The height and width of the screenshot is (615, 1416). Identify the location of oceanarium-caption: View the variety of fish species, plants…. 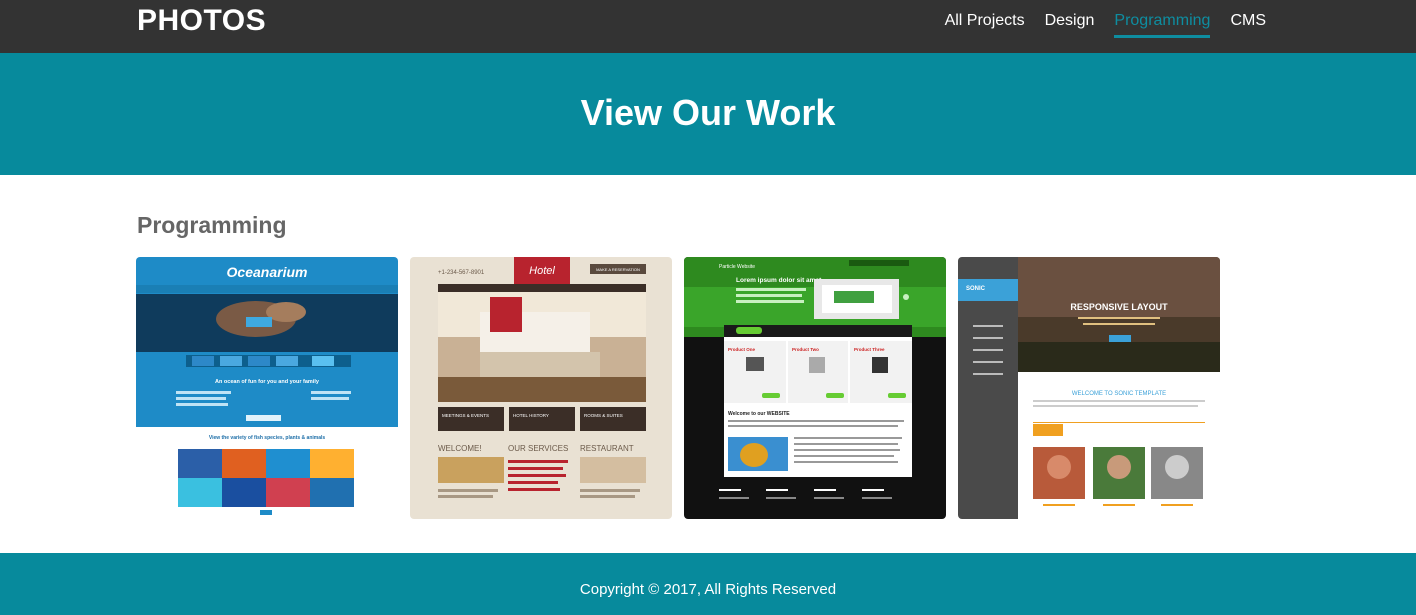
(267, 438).